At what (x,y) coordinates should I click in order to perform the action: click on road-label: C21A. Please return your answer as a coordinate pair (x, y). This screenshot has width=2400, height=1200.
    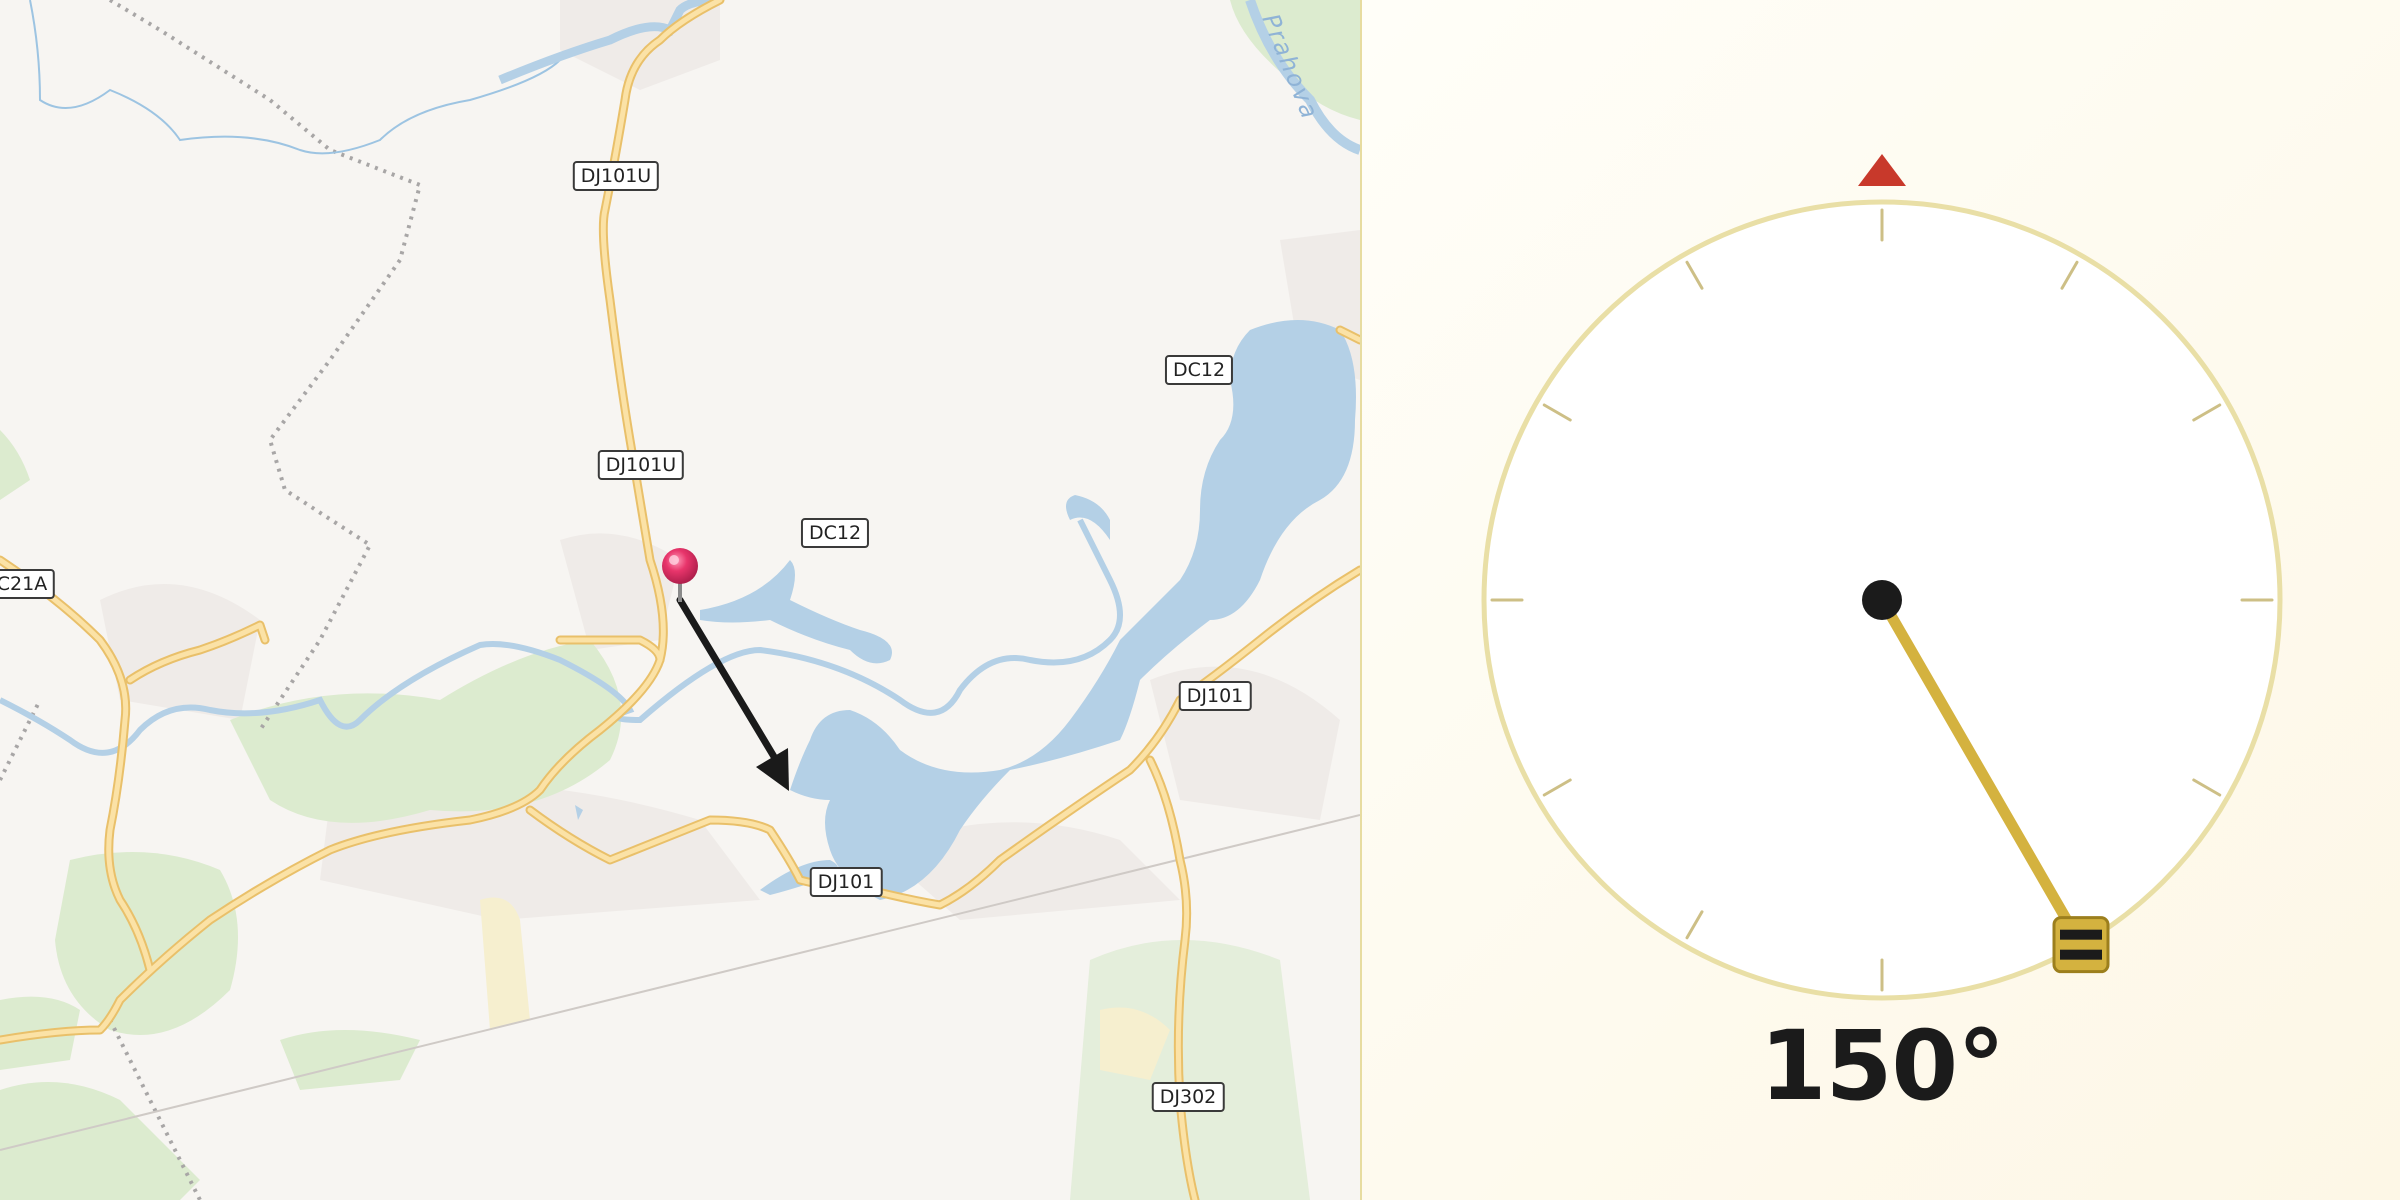
    Looking at the image, I should click on (28, 584).